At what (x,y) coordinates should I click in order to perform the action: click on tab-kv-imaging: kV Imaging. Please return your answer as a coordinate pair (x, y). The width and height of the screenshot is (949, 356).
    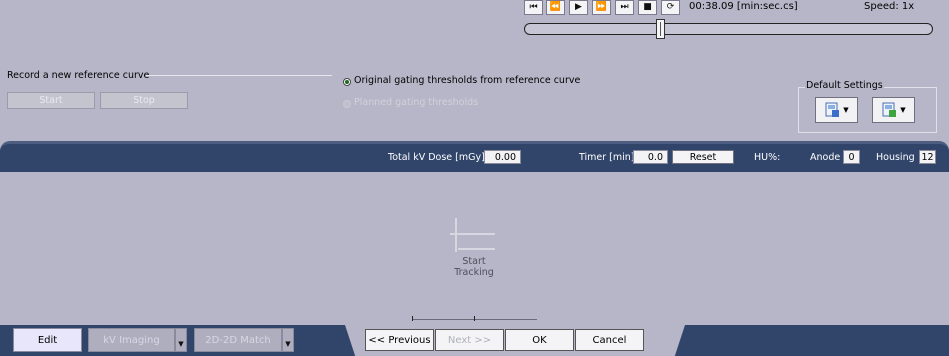
    Looking at the image, I should click on (131, 340).